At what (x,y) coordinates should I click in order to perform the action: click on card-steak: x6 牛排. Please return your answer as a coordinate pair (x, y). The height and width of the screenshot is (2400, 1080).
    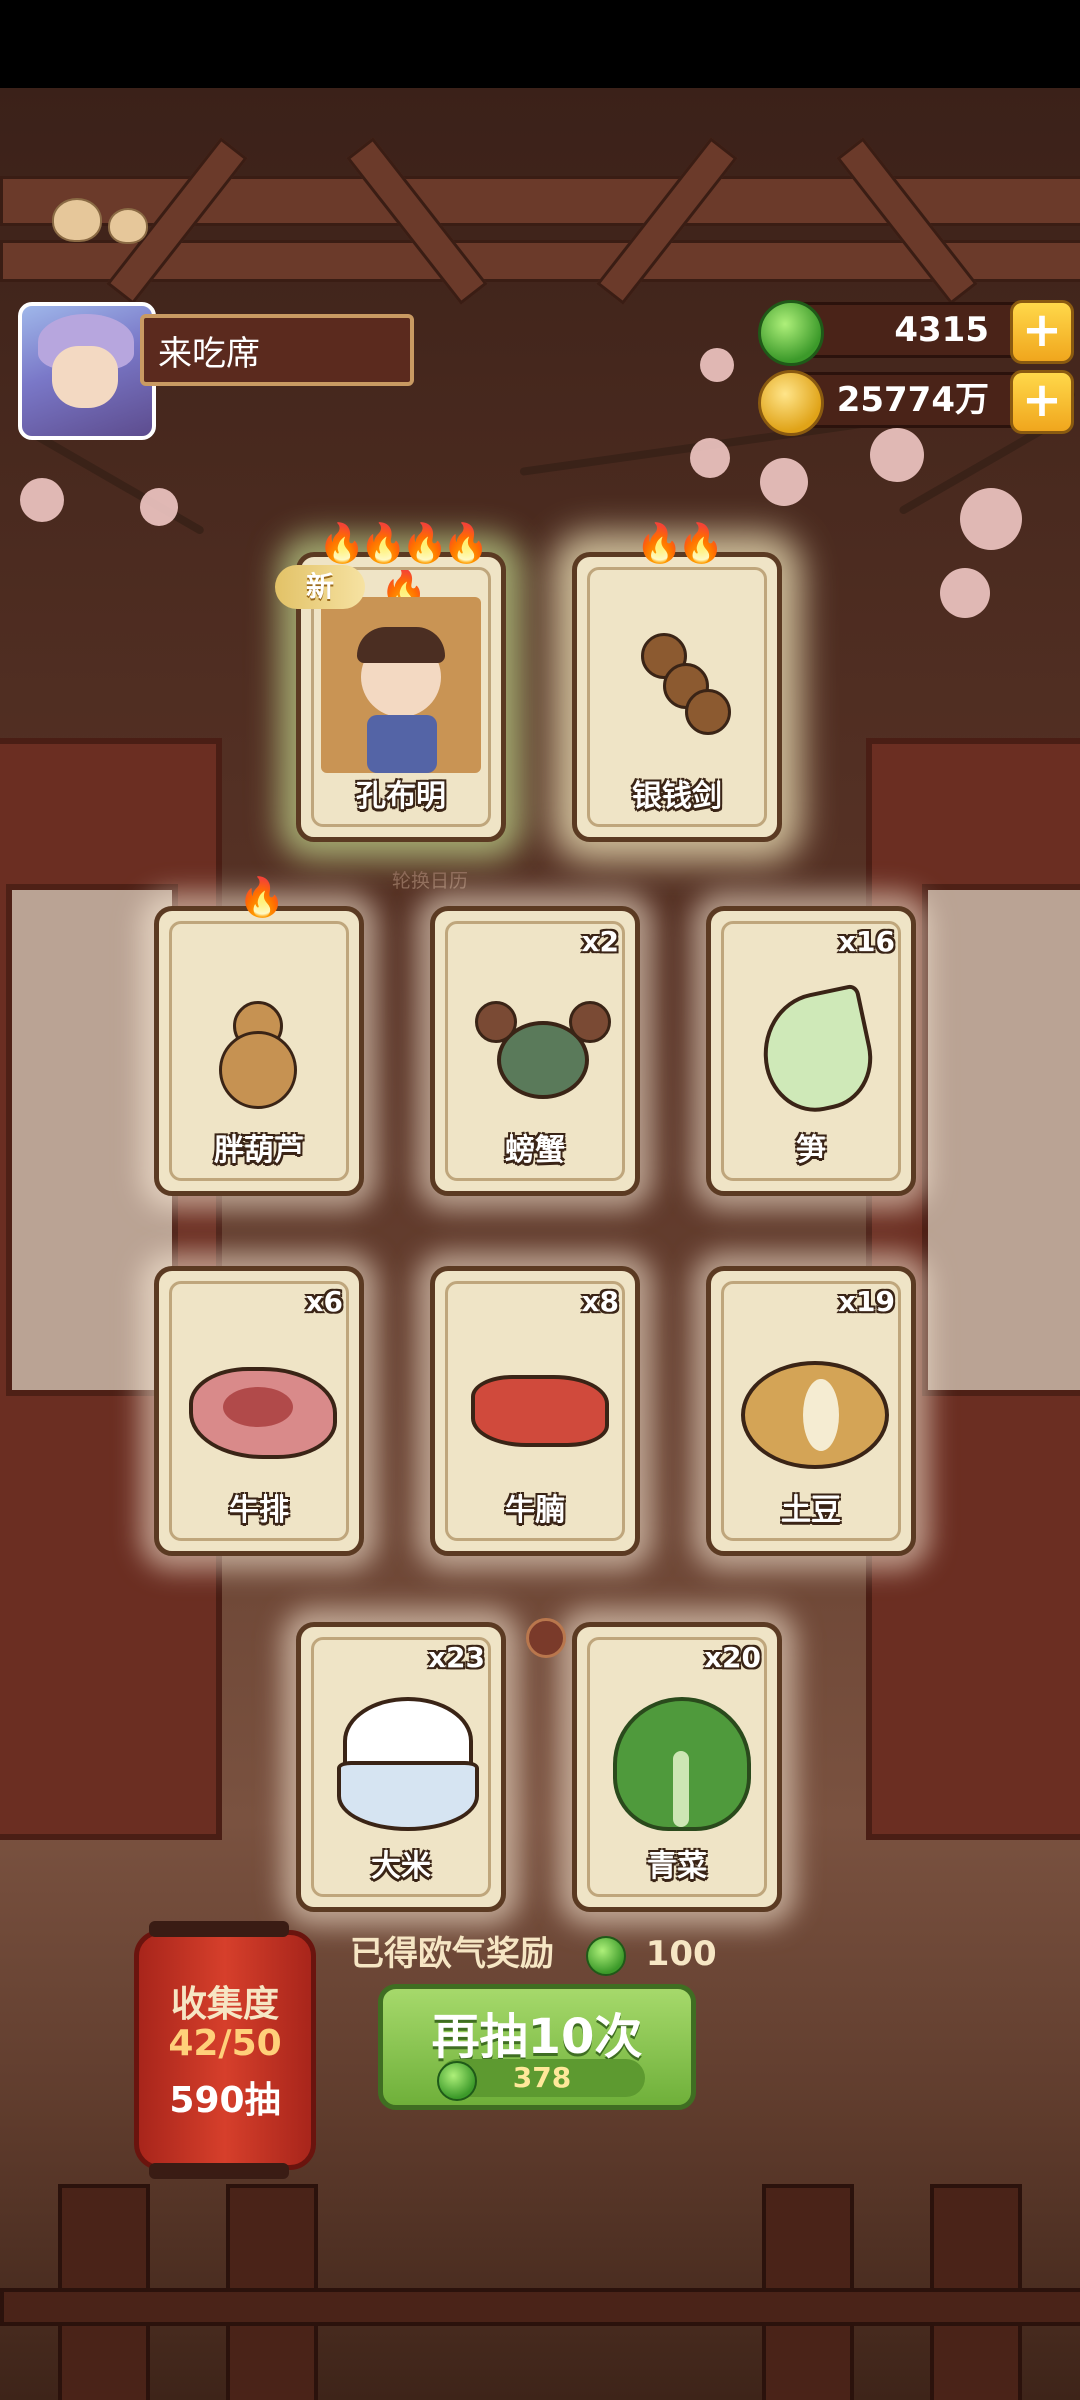
    Looking at the image, I should click on (259, 1411).